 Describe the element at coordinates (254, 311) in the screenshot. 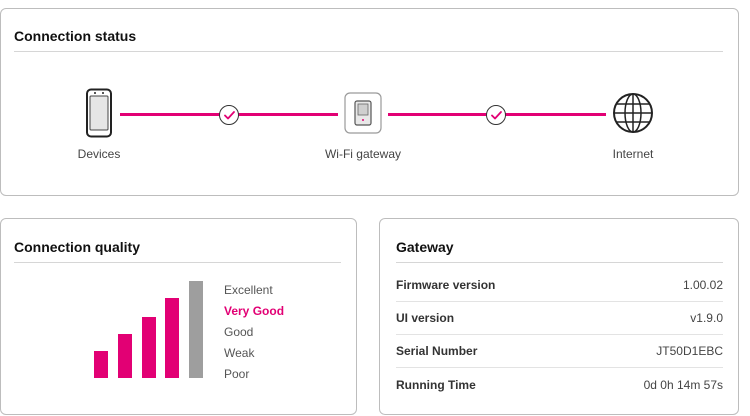

I see `quality-level: Very Good` at that location.